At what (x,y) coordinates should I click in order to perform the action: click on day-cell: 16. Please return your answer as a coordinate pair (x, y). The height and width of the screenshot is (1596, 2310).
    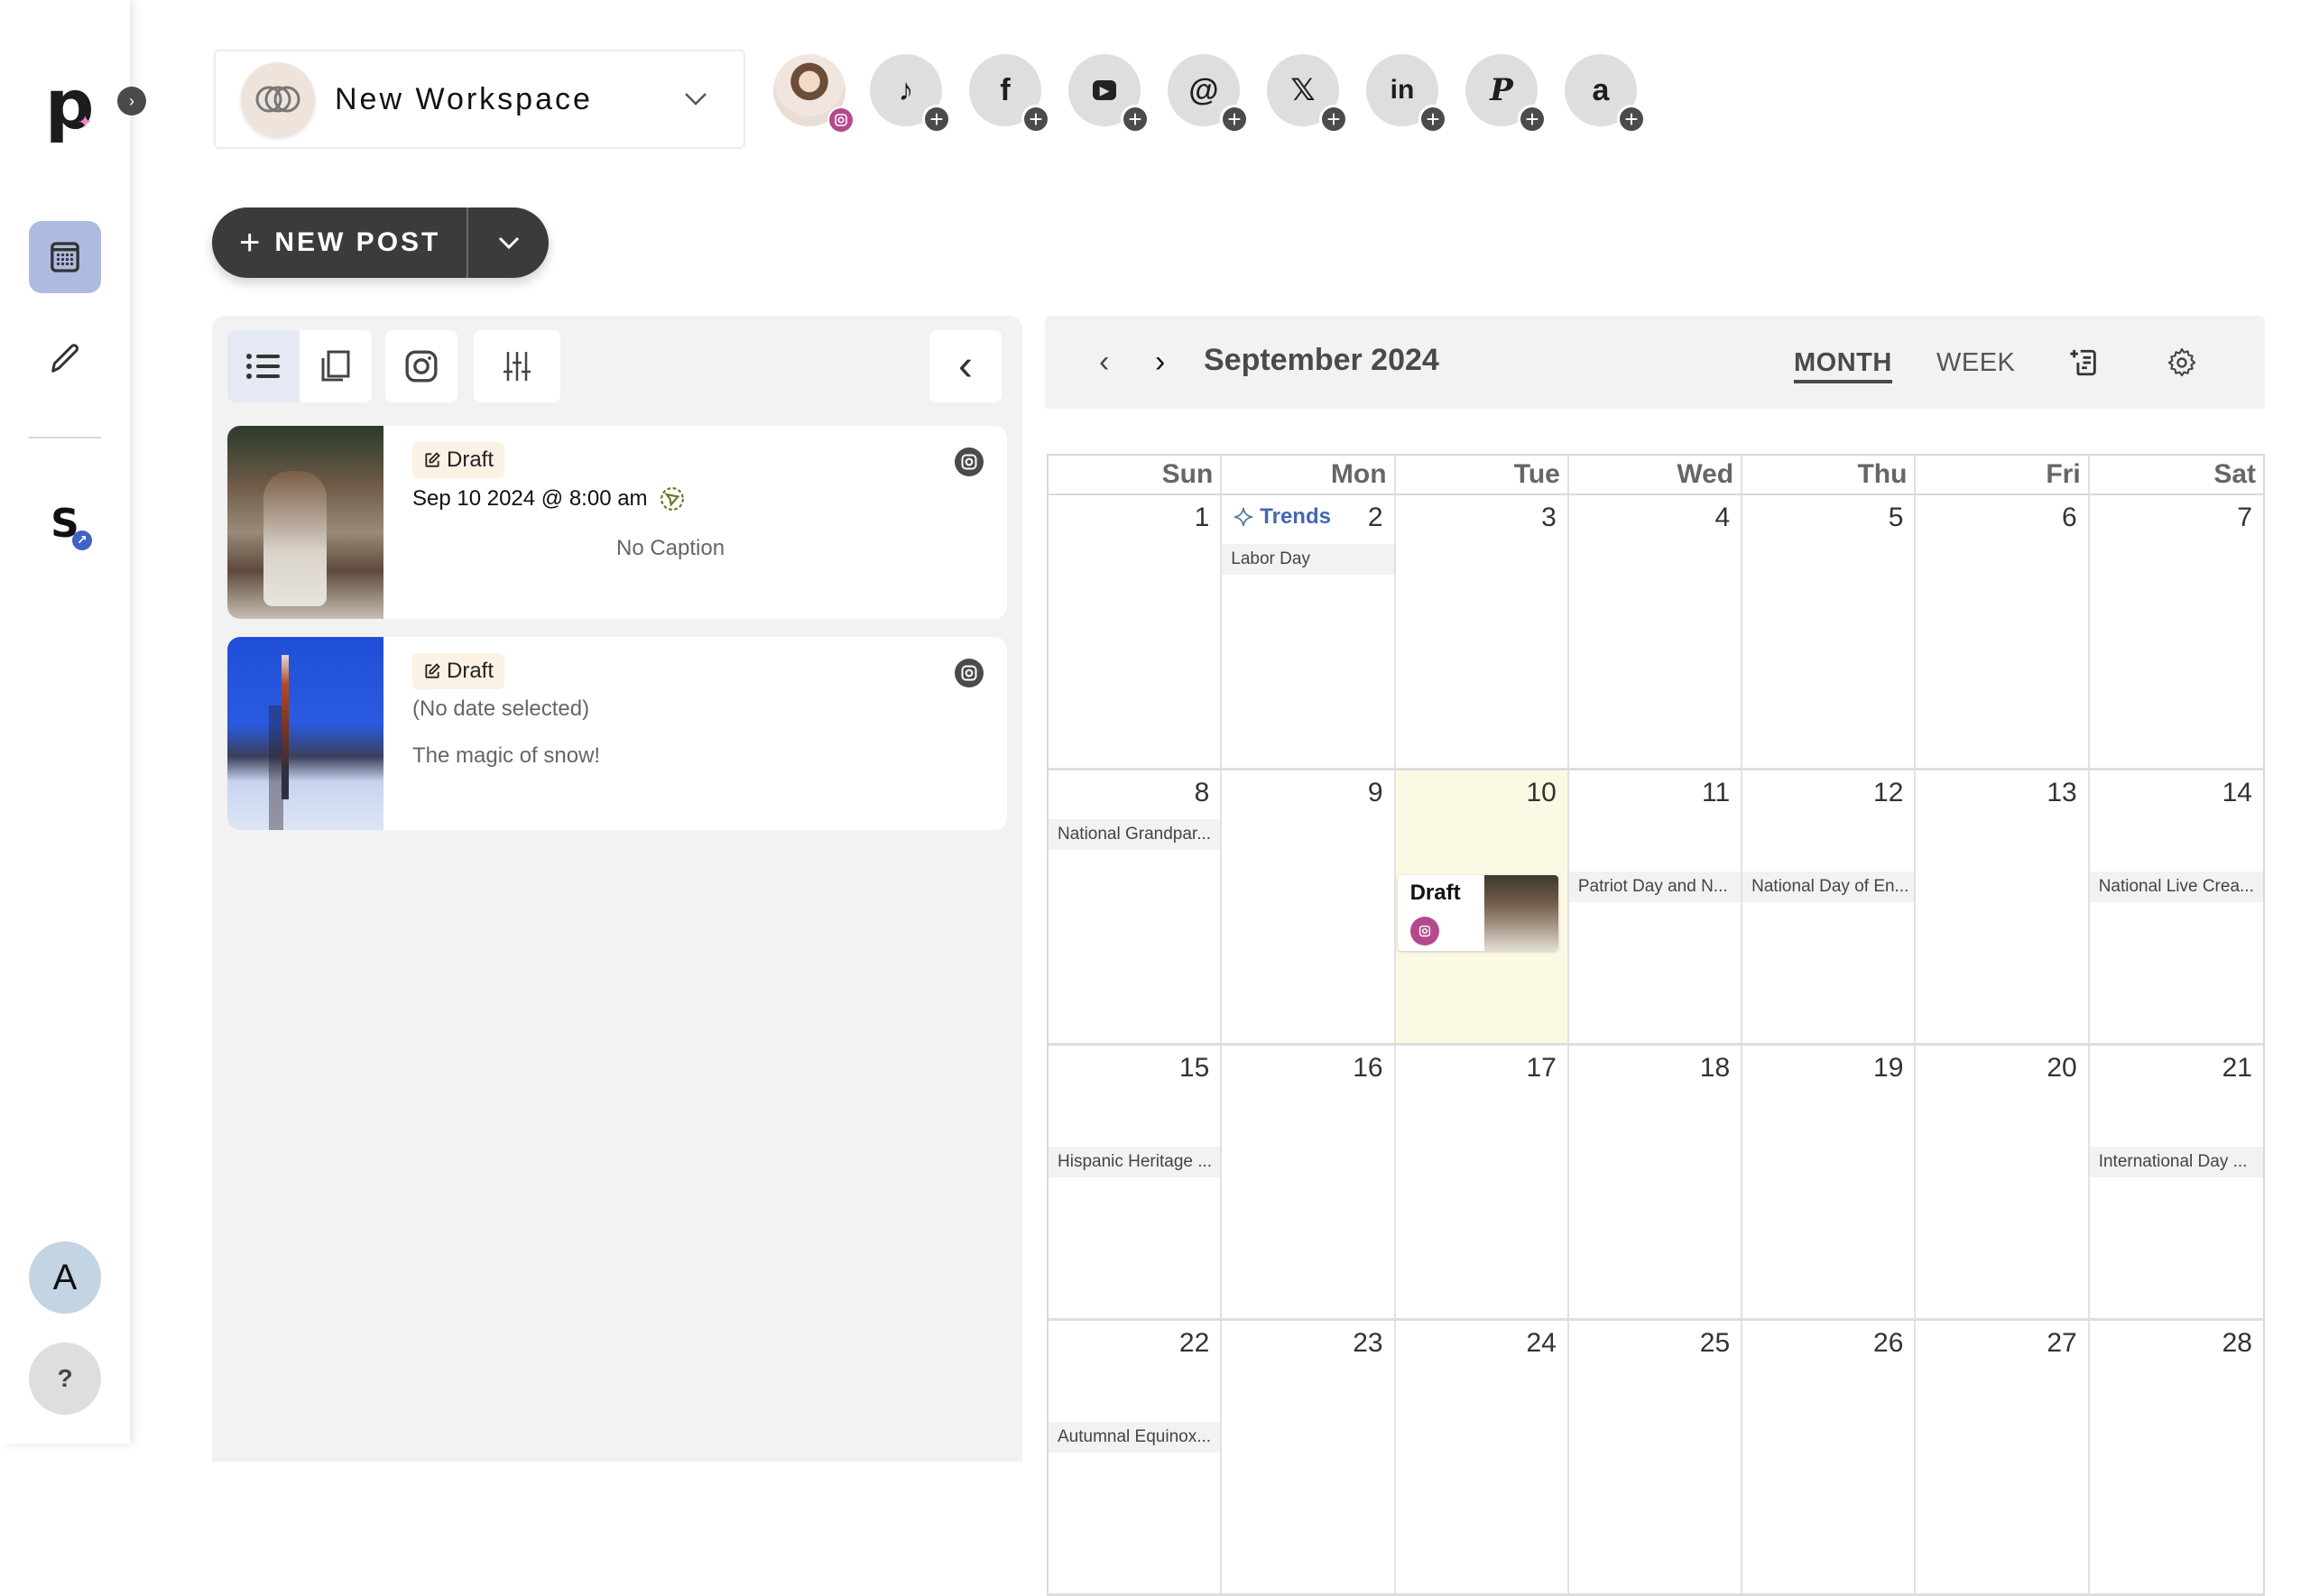
    Looking at the image, I should click on (1309, 1182).